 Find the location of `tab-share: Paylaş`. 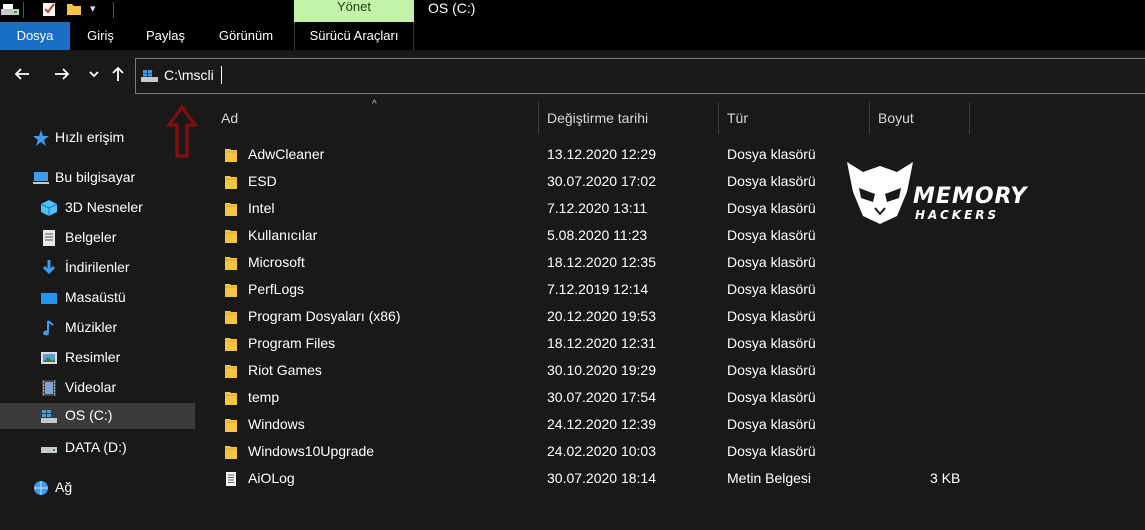

tab-share: Paylaş is located at coordinates (165, 36).